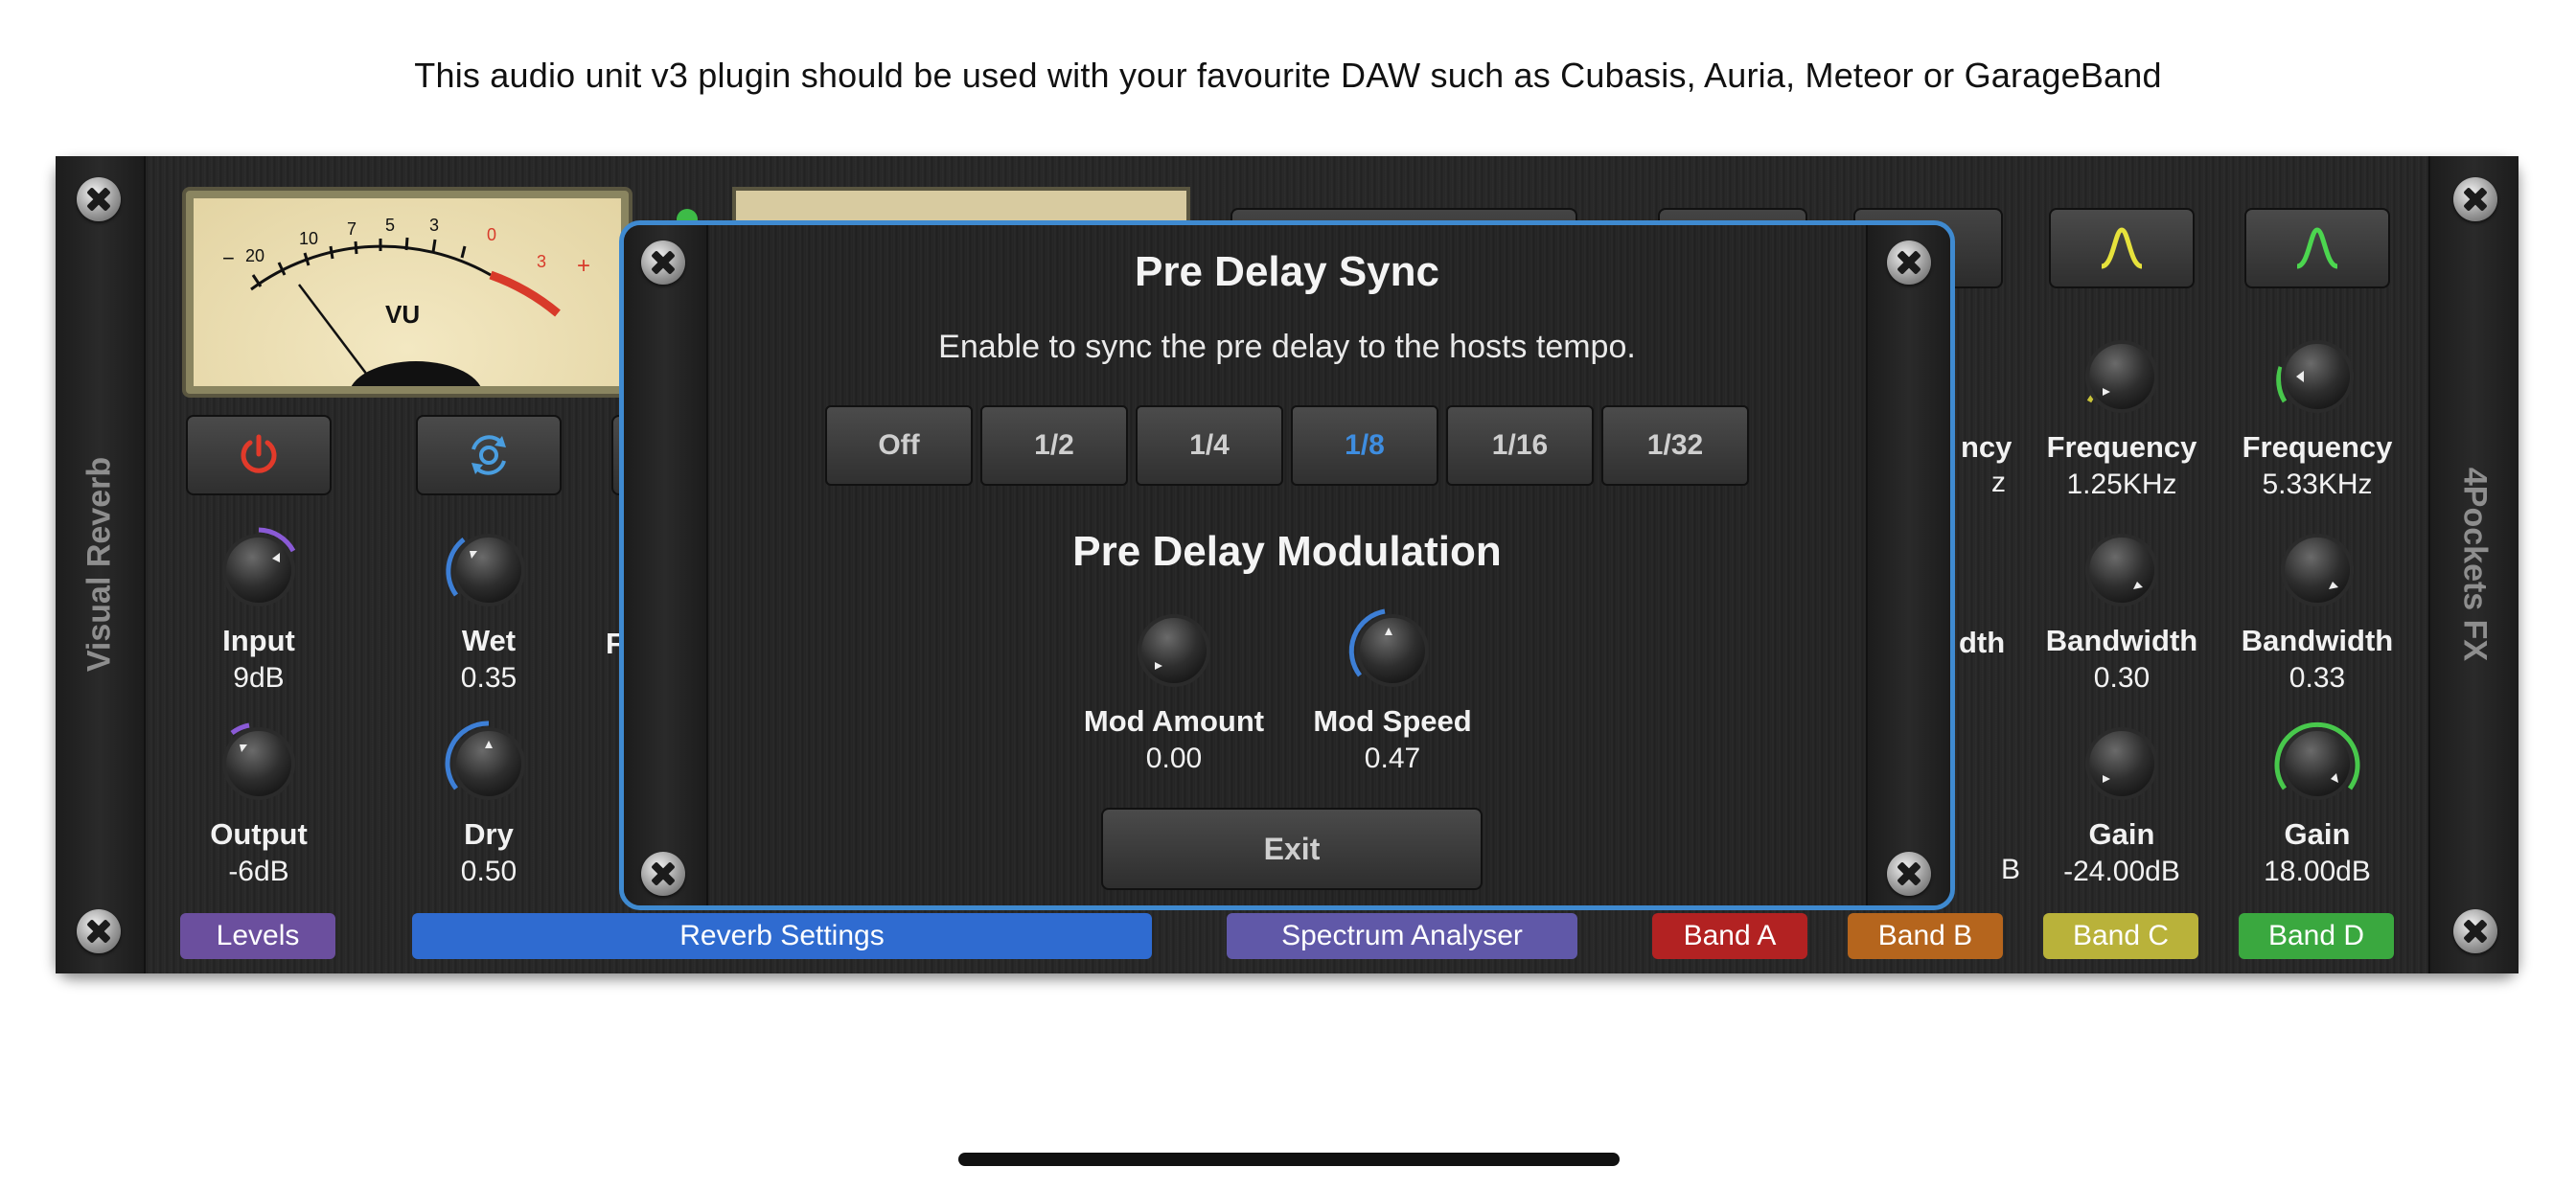 The image size is (2576, 1190). I want to click on sync-icon, so click(489, 455).